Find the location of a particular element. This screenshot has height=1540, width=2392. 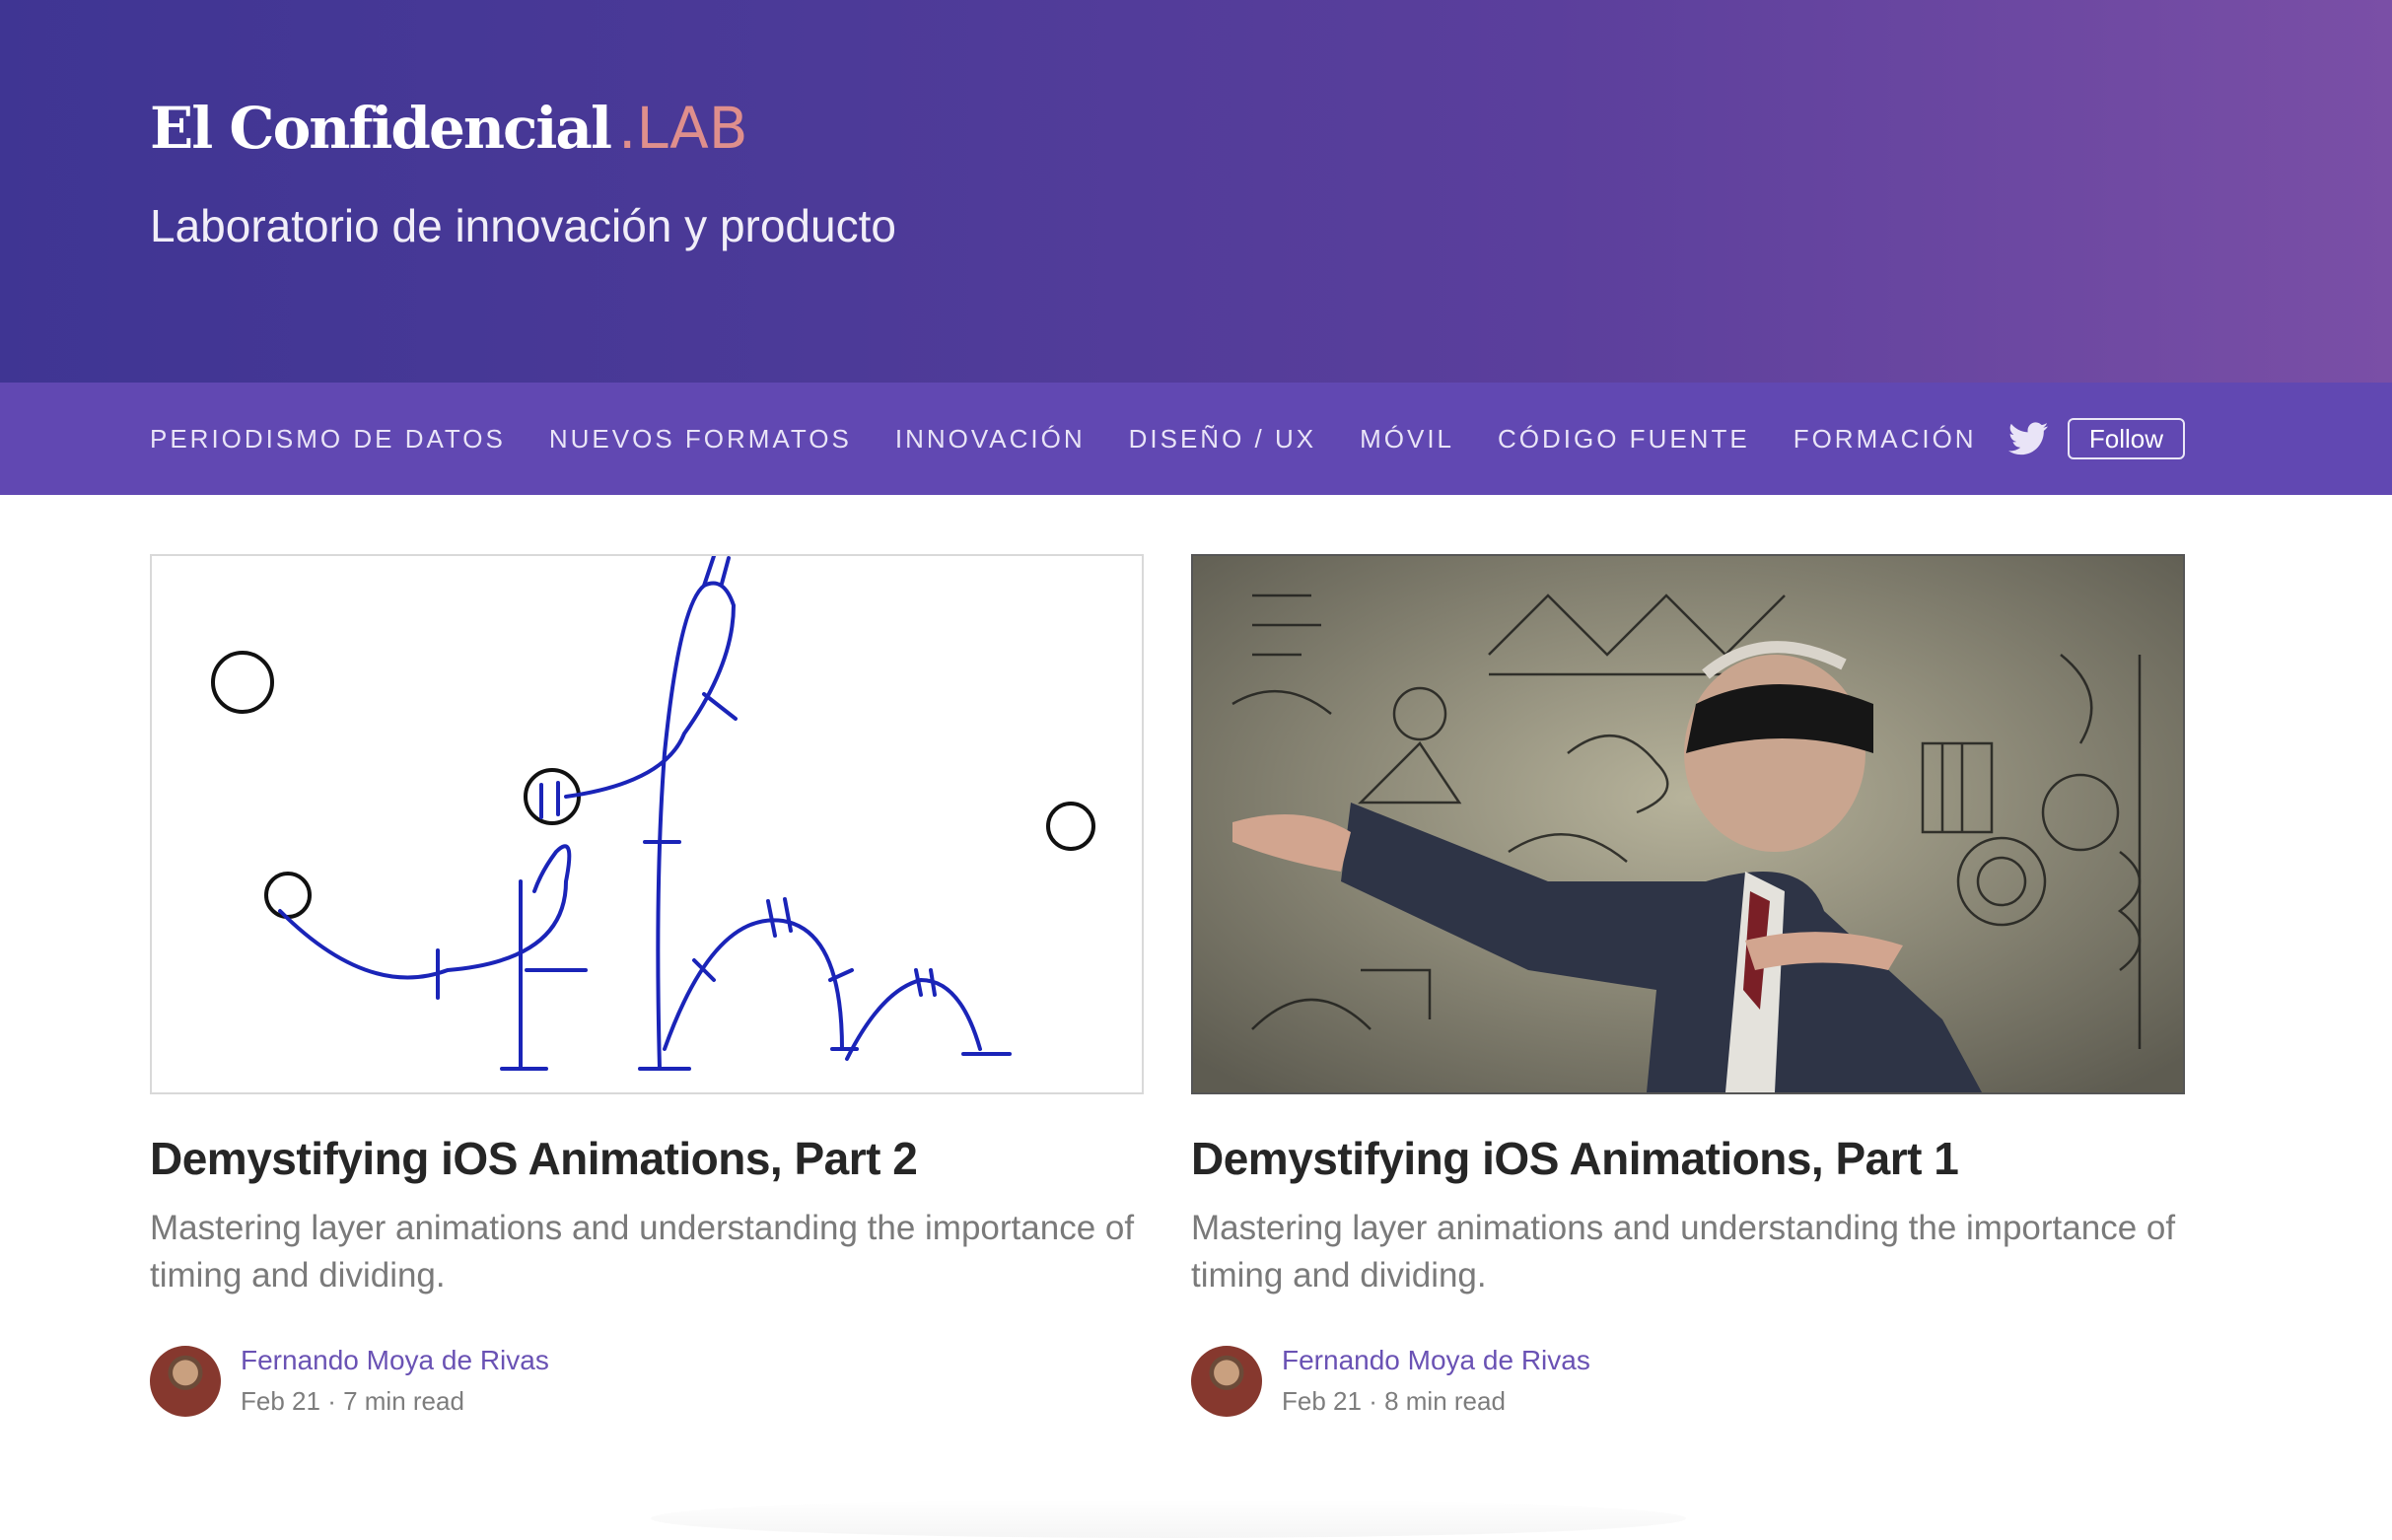

twitter-icon is located at coordinates (2027, 438).